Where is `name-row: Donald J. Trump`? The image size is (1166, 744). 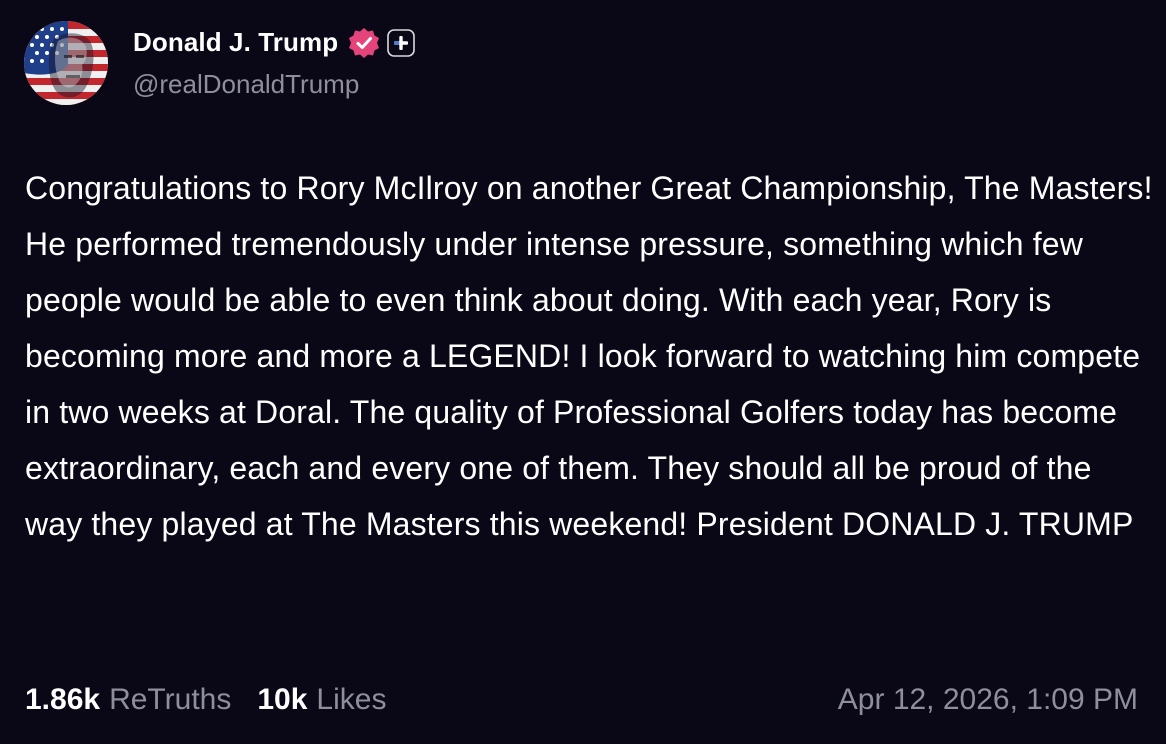 name-row: Donald J. Trump is located at coordinates (274, 43).